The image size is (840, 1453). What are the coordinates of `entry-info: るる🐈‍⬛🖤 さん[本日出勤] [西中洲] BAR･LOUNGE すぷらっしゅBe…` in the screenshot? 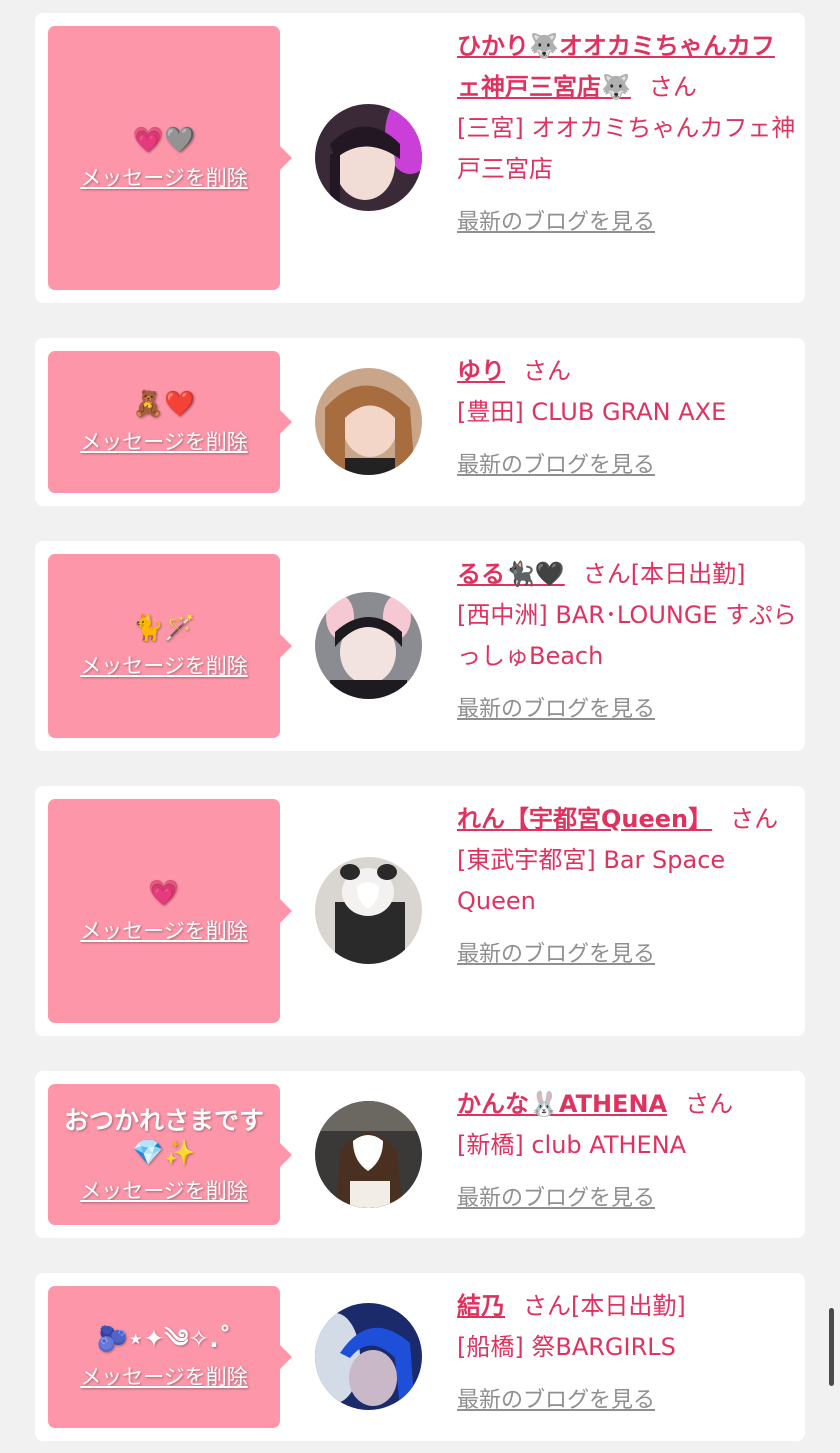 It's located at (627, 638).